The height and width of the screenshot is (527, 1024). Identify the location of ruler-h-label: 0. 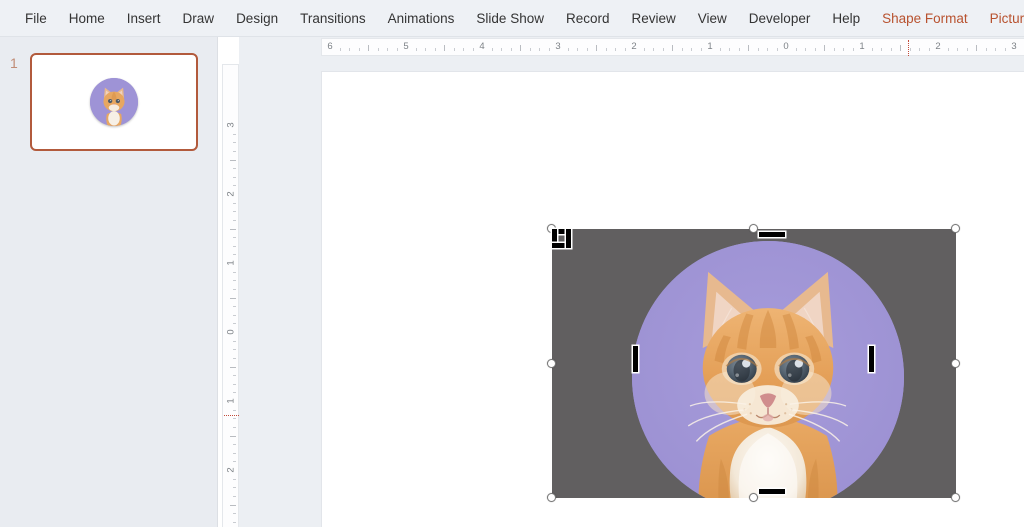
(786, 46).